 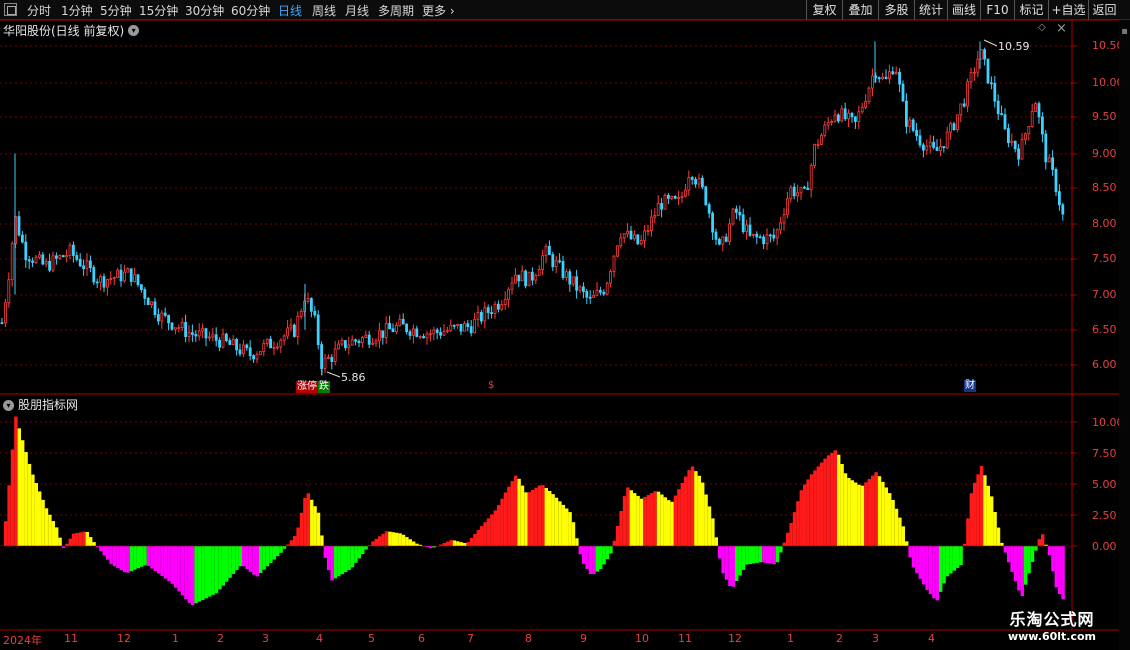 What do you see at coordinates (970, 386) in the screenshot?
I see `financial-report-tag: 财` at bounding box center [970, 386].